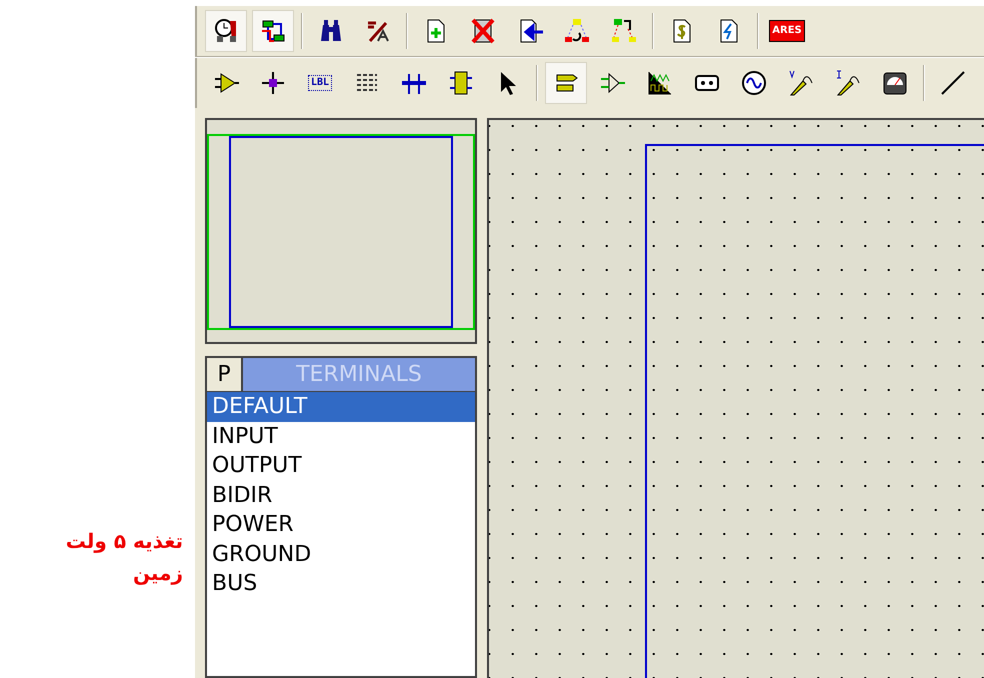 The height and width of the screenshot is (678, 984). Describe the element at coordinates (341, 465) in the screenshot. I see `terminal-item: OUTPUT` at that location.